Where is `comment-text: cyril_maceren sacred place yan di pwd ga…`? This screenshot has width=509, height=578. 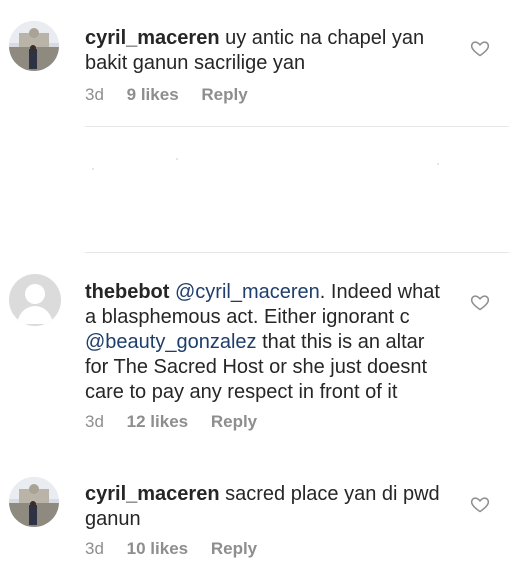
comment-text: cyril_maceren sacred place yan di pwd ga… is located at coordinates (266, 507).